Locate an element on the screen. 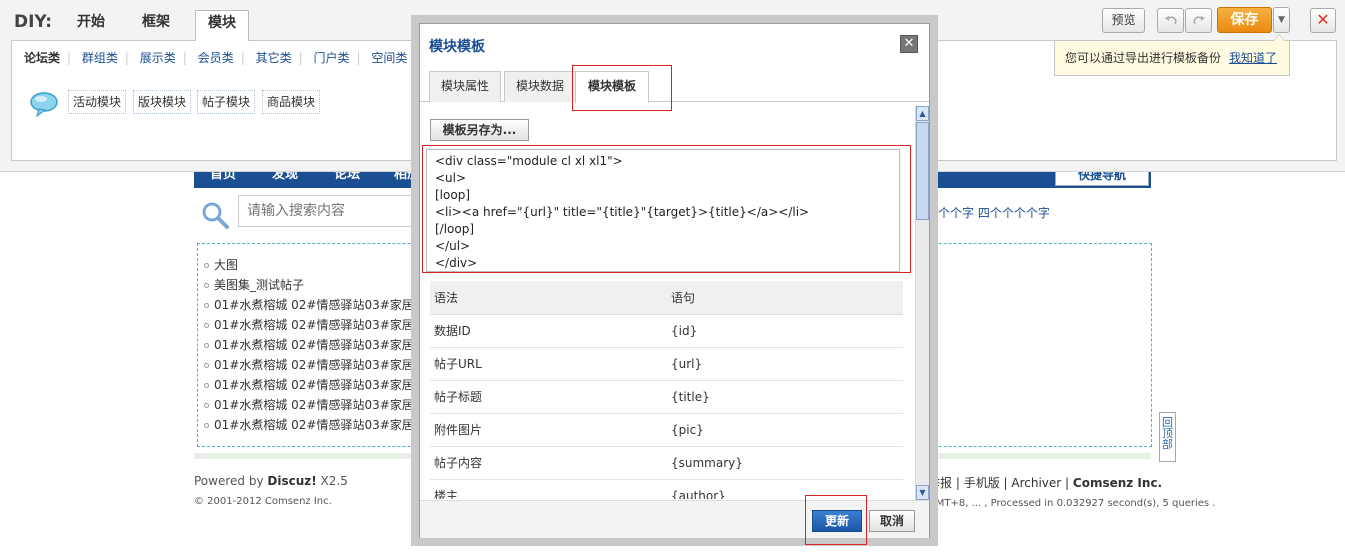 This screenshot has height=555, width=1345. category-space: 空间类 is located at coordinates (389, 58).